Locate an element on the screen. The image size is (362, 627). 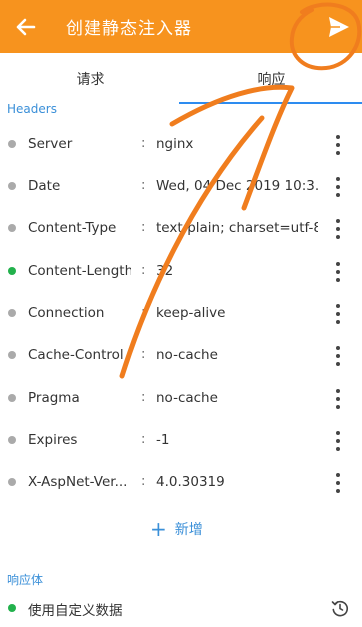
tab-response-label: 响应 is located at coordinates (271, 80).